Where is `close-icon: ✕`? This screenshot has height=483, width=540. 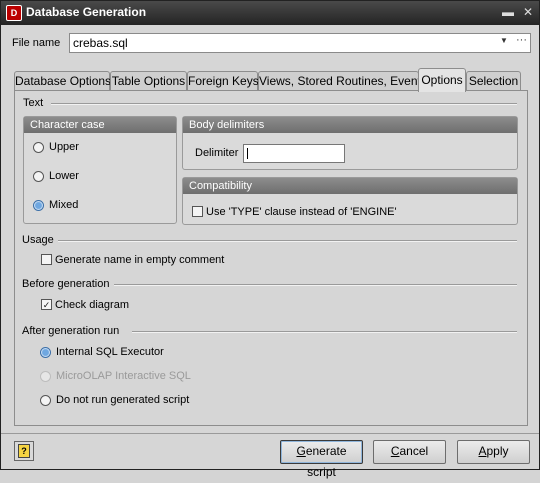 close-icon: ✕ is located at coordinates (528, 12).